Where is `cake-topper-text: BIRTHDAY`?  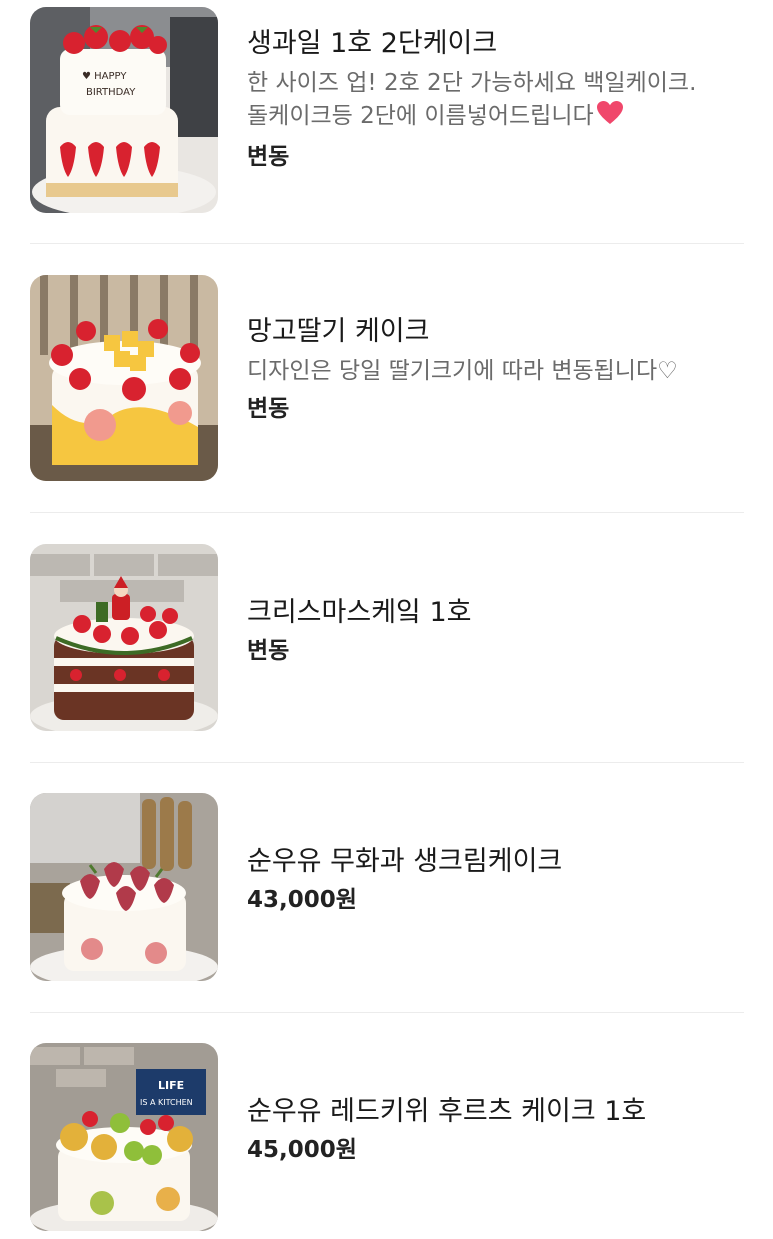 cake-topper-text: BIRTHDAY is located at coordinates (111, 92).